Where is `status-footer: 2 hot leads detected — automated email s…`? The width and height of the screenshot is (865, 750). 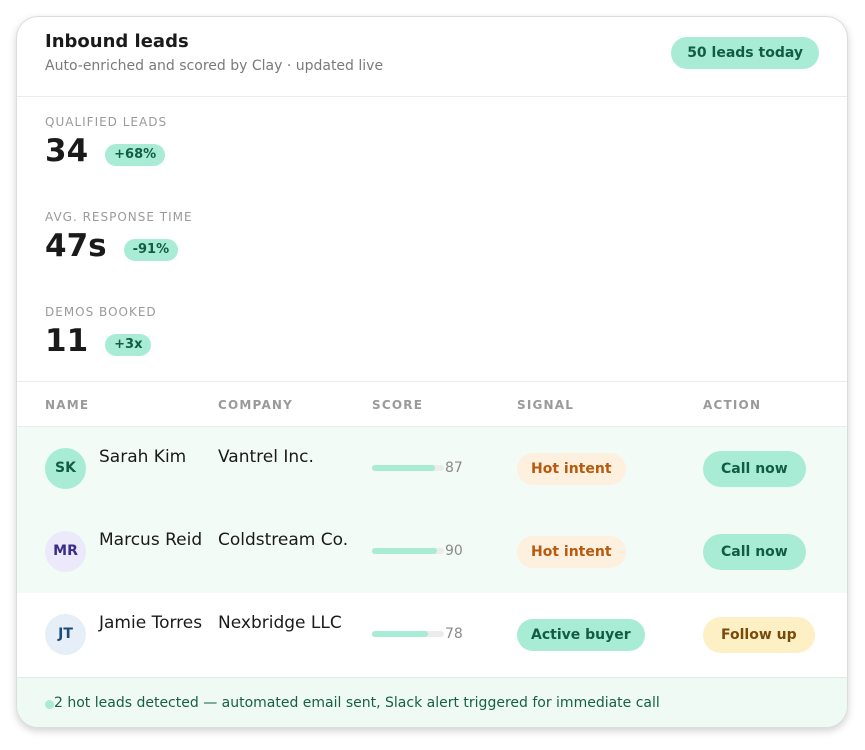
status-footer: 2 hot leads detected — automated email s… is located at coordinates (432, 702).